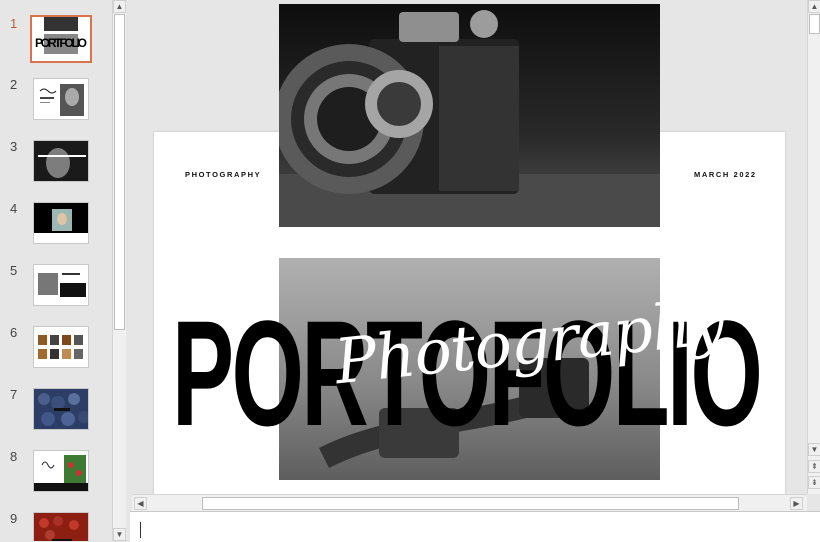 This screenshot has width=820, height=542. I want to click on thumbnail-number: 4, so click(14, 208).